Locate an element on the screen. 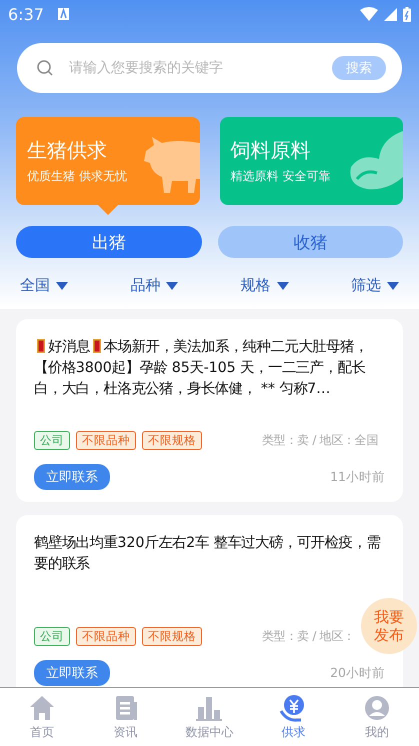  filter-dropdown: 全国 is located at coordinates (44, 285).